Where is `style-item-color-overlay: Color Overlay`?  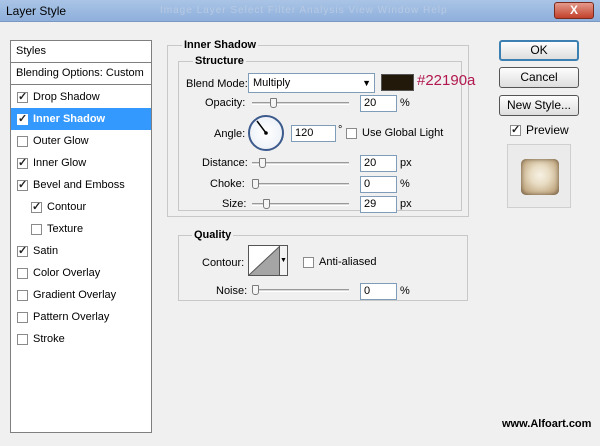 style-item-color-overlay: Color Overlay is located at coordinates (81, 273).